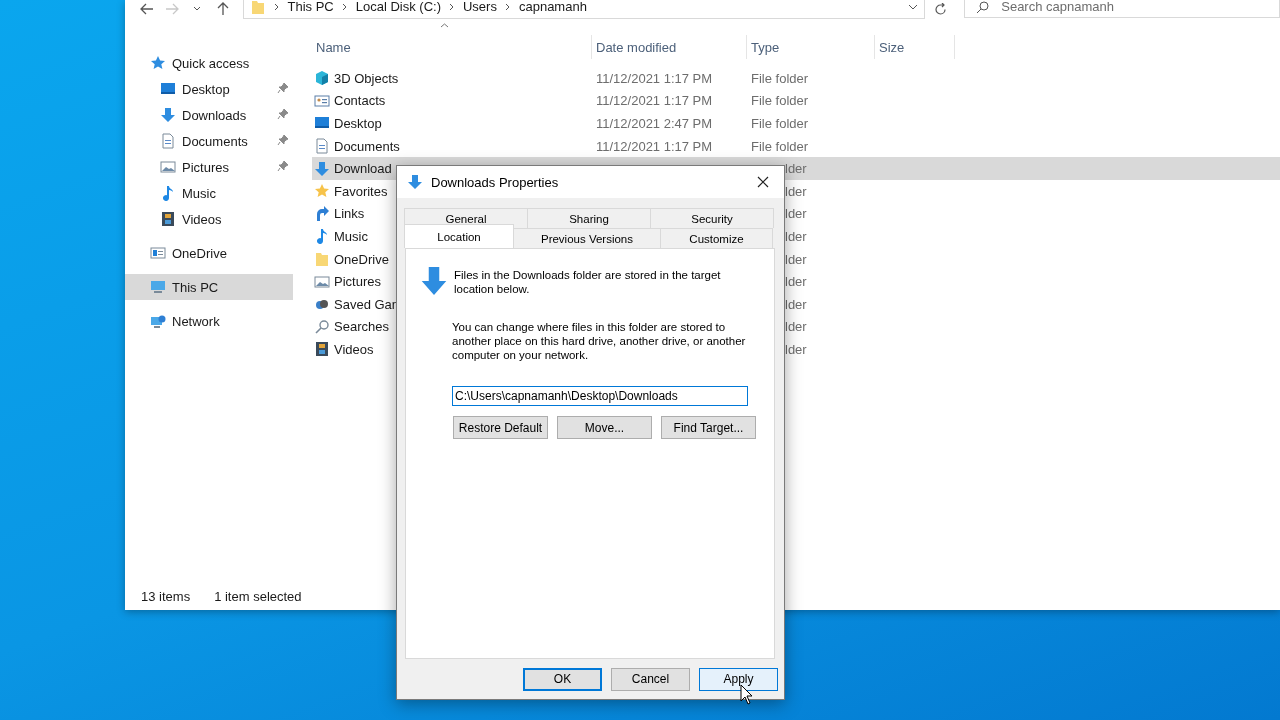  Describe the element at coordinates (209, 321) in the screenshot. I see `sidebar-item: Network` at that location.